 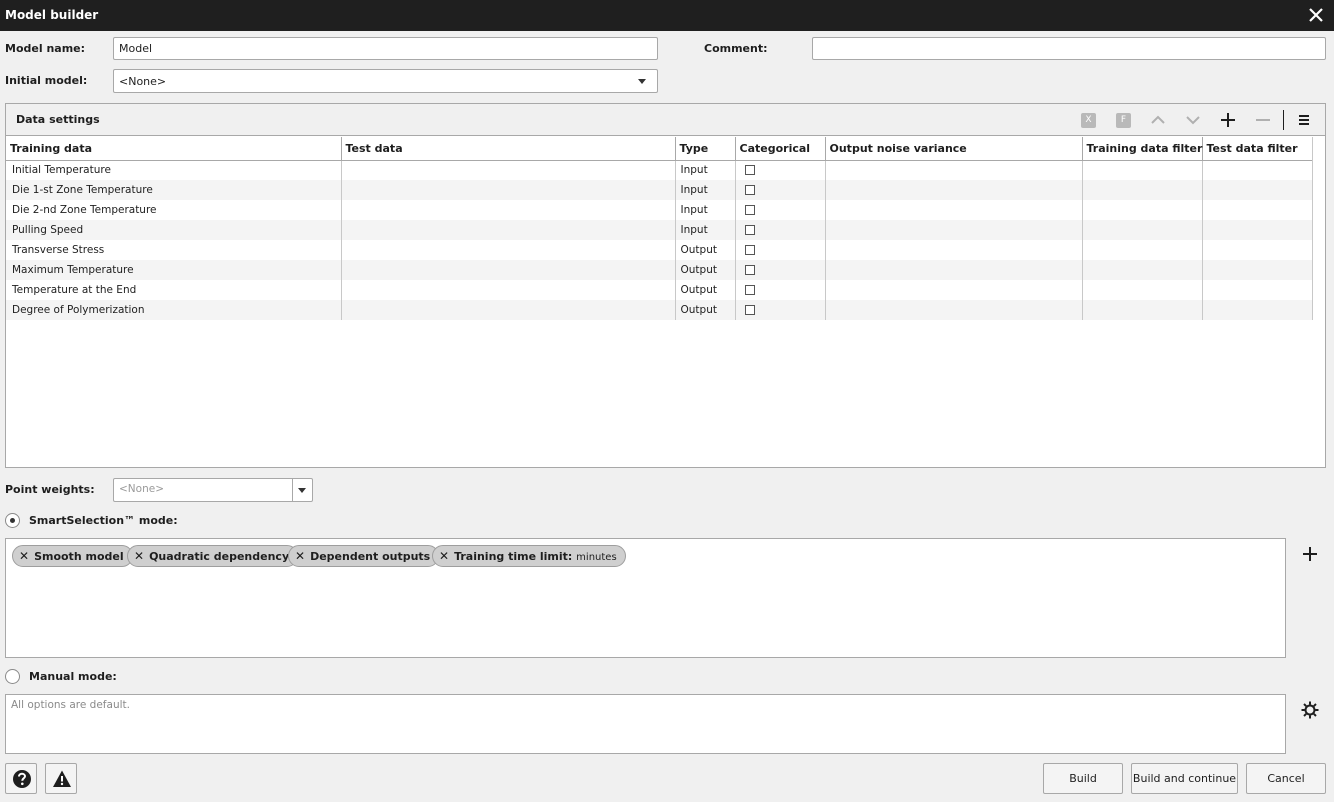 What do you see at coordinates (1228, 120) in the screenshot?
I see `add-icon` at bounding box center [1228, 120].